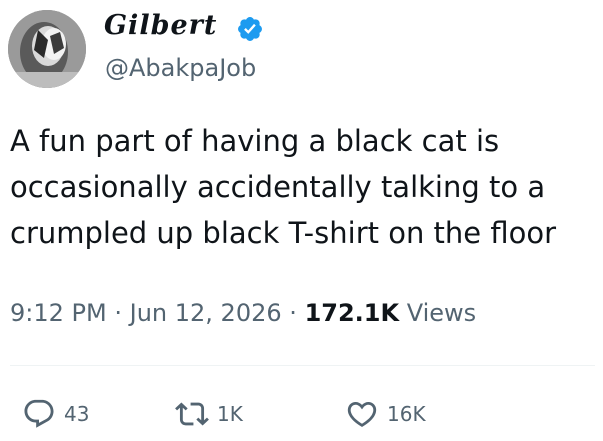 This screenshot has height=441, width=603. I want to click on tweet-time: 9:12 PM, so click(58, 313).